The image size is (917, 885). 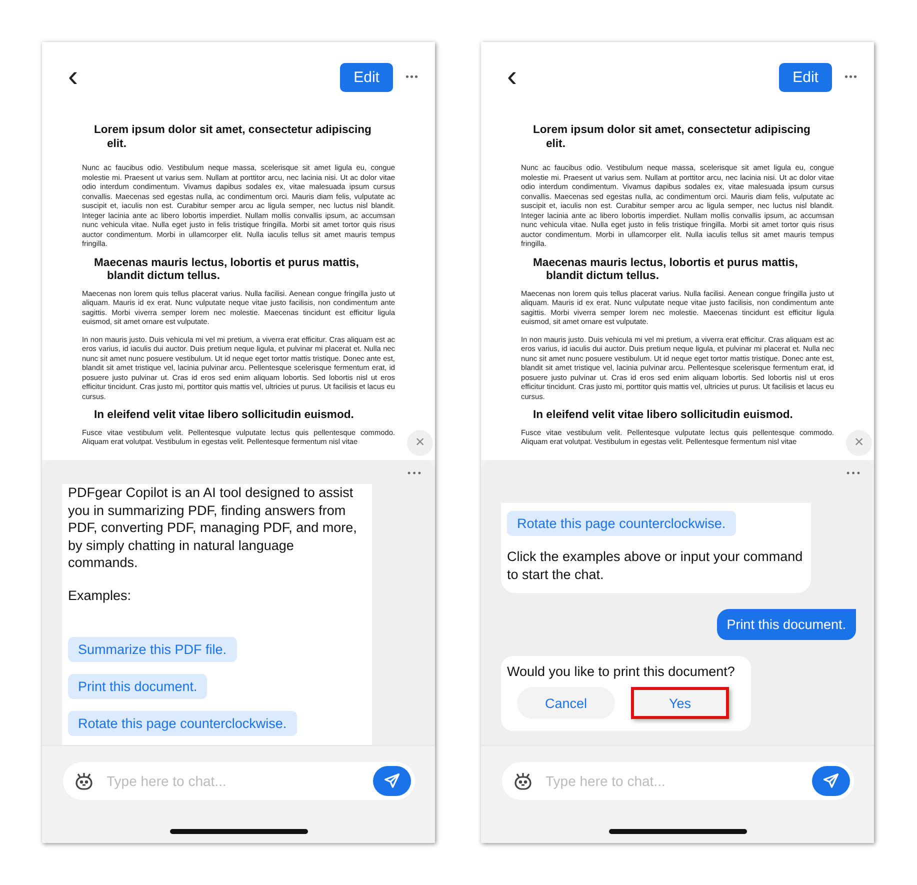 What do you see at coordinates (680, 703) in the screenshot?
I see `choice-button: Yes` at bounding box center [680, 703].